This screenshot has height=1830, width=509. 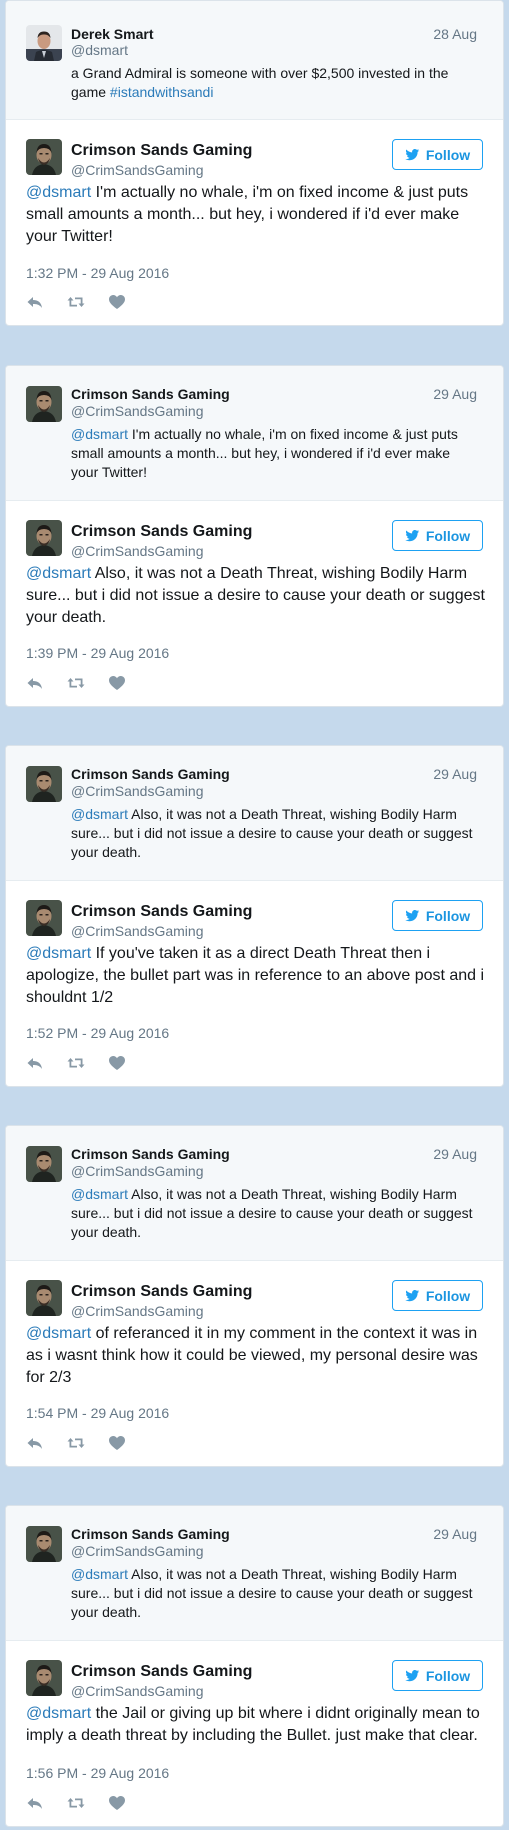 I want to click on hashtag-link: #istandwithsandi, so click(x=162, y=92).